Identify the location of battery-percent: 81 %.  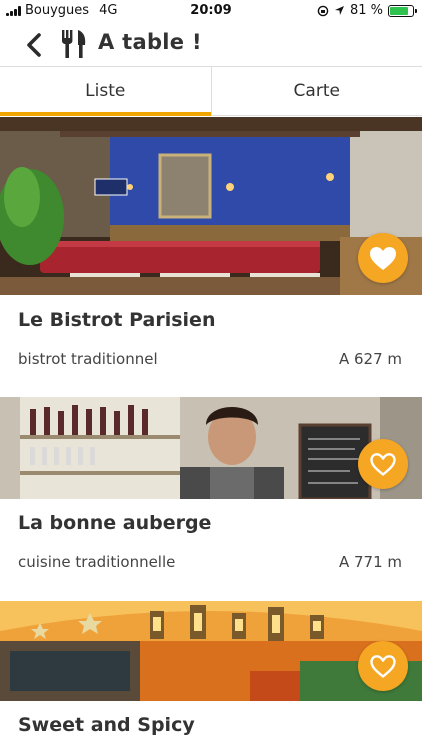
(366, 10).